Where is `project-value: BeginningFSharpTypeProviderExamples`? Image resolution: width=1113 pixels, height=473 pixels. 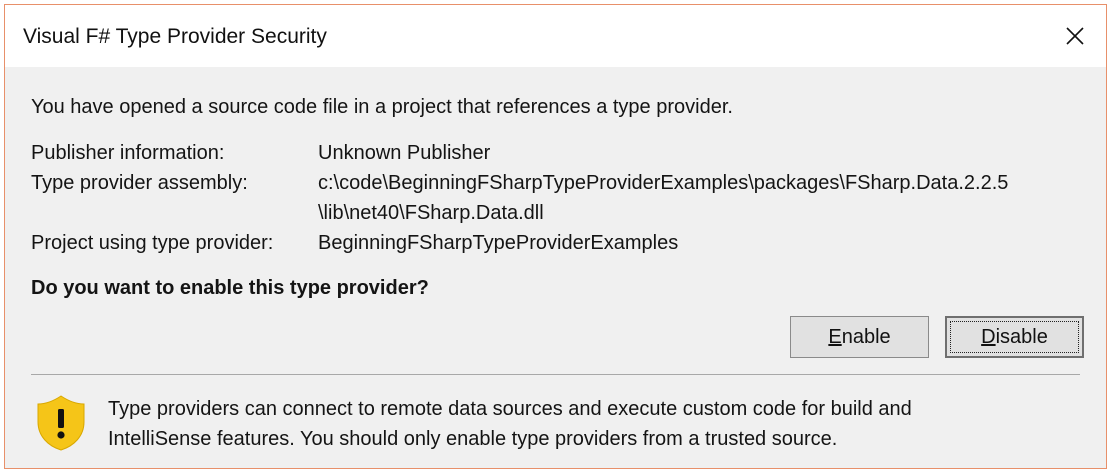 project-value: BeginningFSharpTypeProviderExamples is located at coordinates (498, 243).